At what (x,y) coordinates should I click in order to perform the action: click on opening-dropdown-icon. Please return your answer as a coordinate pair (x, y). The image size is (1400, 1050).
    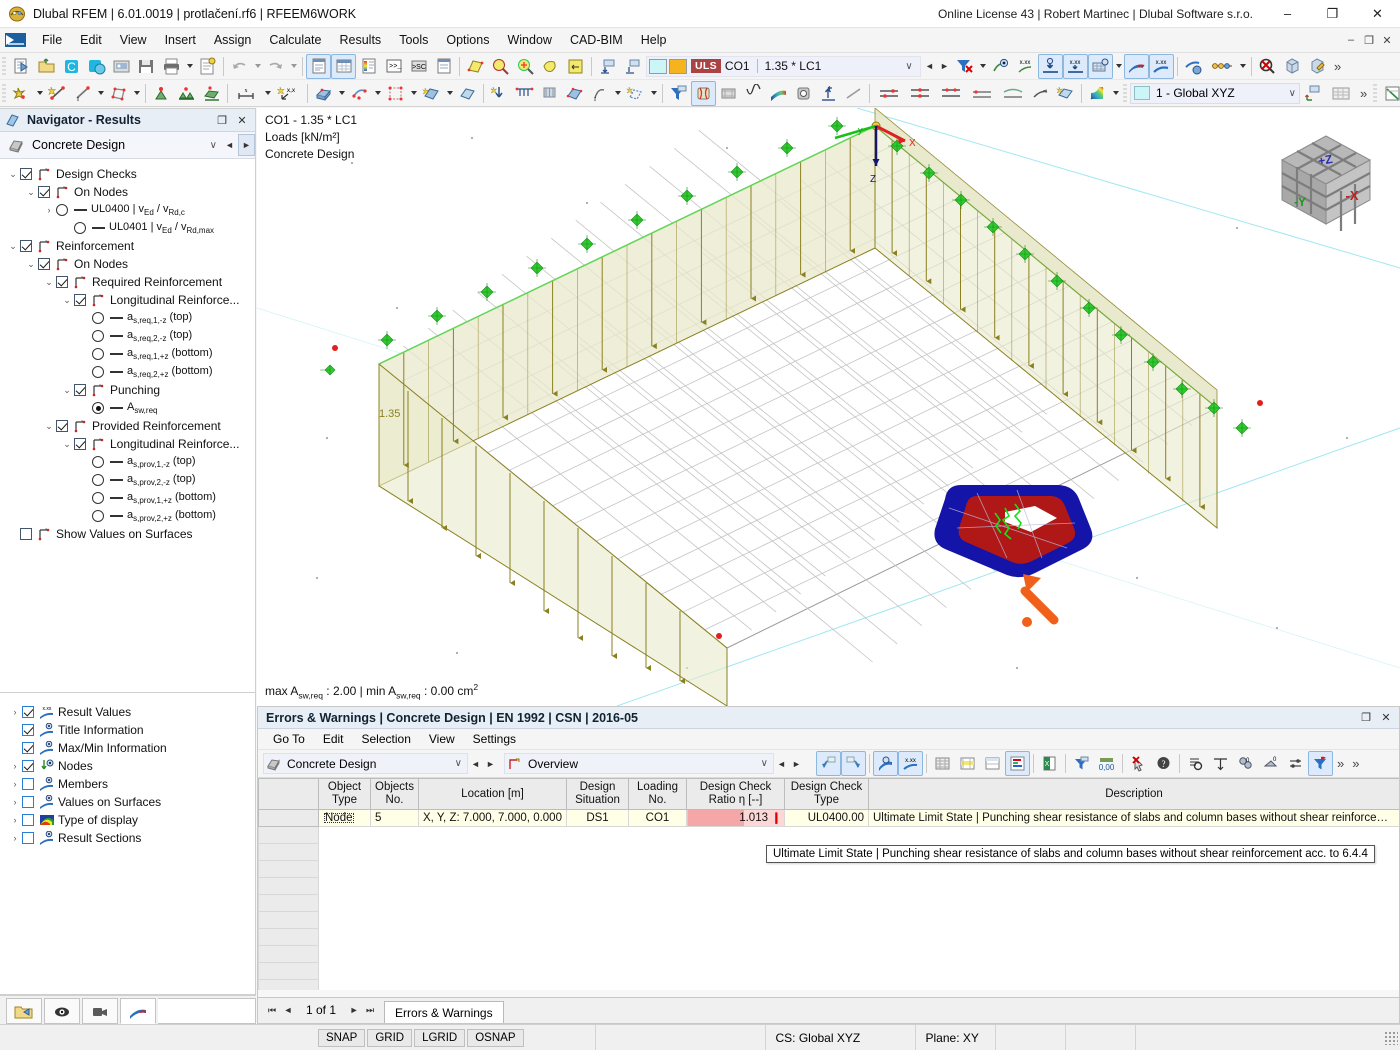
    Looking at the image, I should click on (413, 93).